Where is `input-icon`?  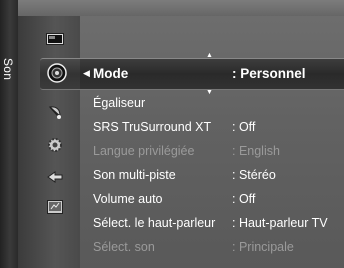 input-icon is located at coordinates (55, 177).